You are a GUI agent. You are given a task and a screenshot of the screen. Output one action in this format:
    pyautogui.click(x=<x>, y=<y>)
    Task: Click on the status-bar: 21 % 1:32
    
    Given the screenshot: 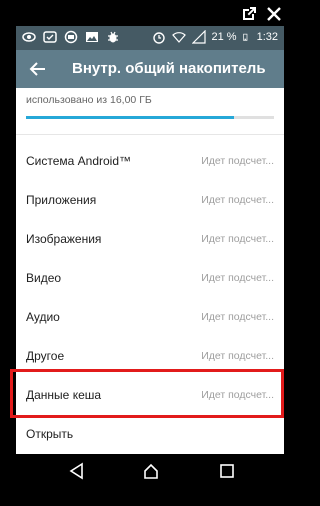 What is the action you would take?
    pyautogui.click(x=150, y=38)
    